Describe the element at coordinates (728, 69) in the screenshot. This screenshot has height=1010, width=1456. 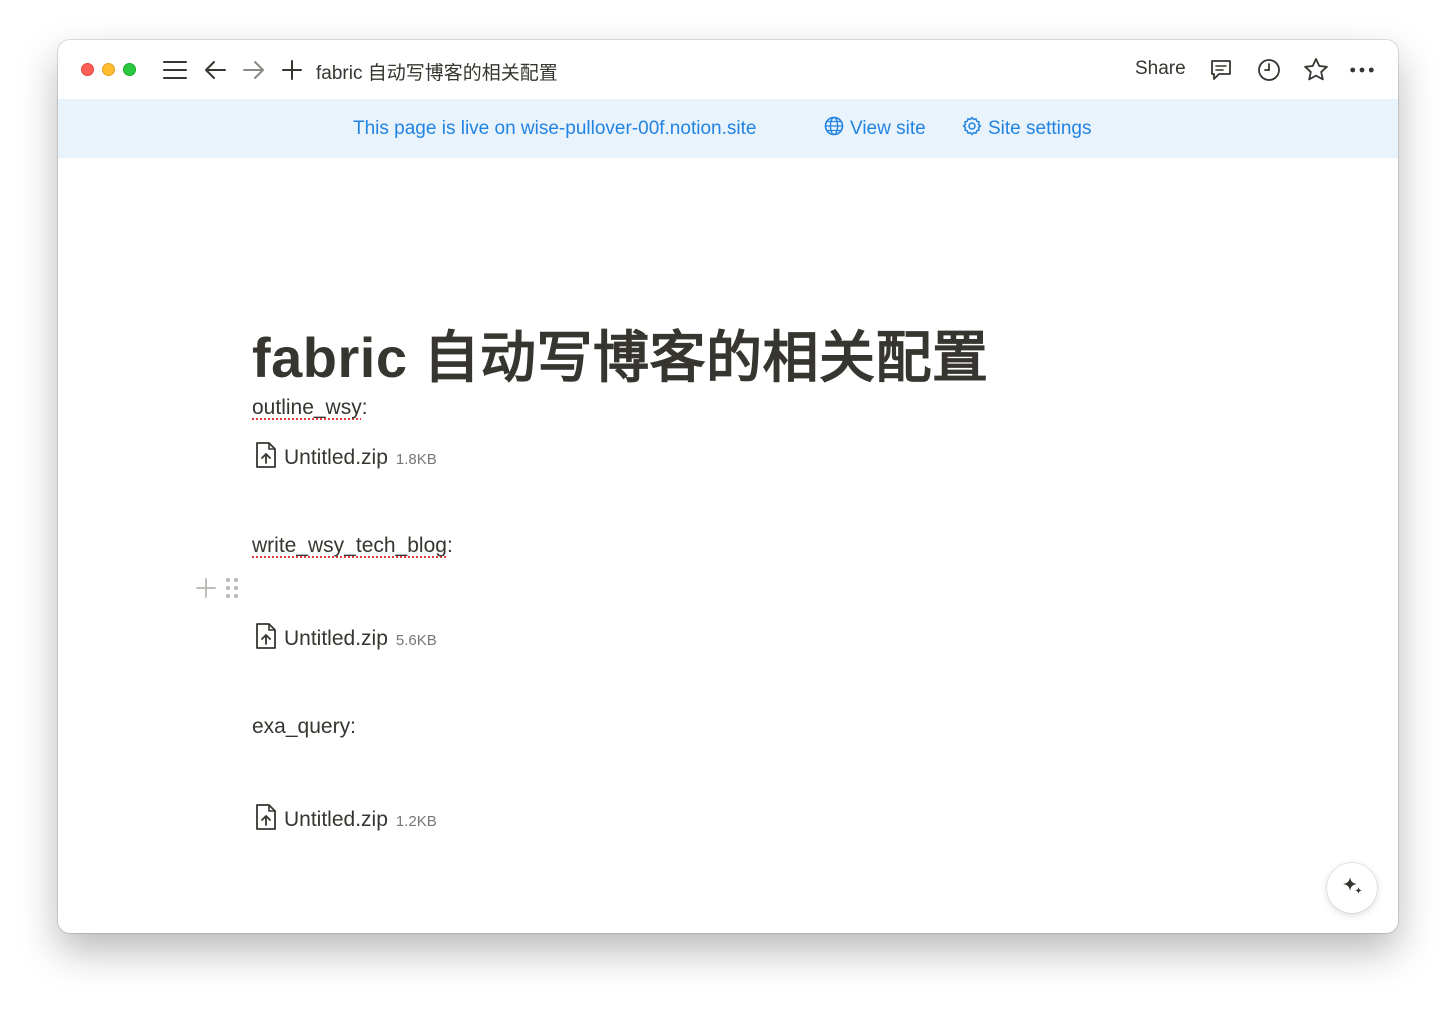
I see `title-bar: fabric 自动写博客的相关配置 Share` at that location.